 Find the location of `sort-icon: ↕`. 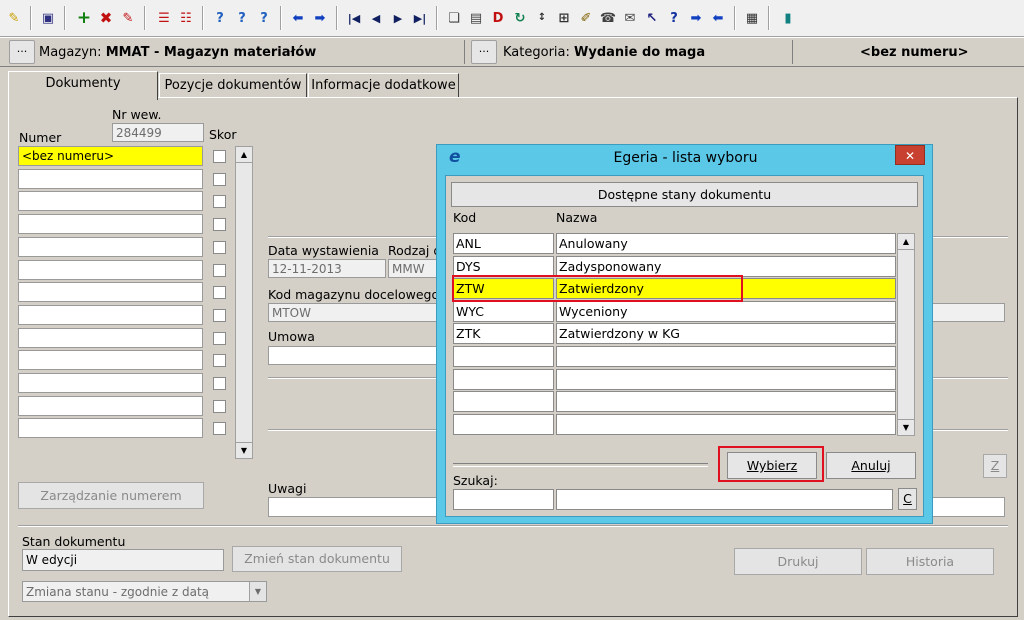

sort-icon: ↕ is located at coordinates (542, 18).